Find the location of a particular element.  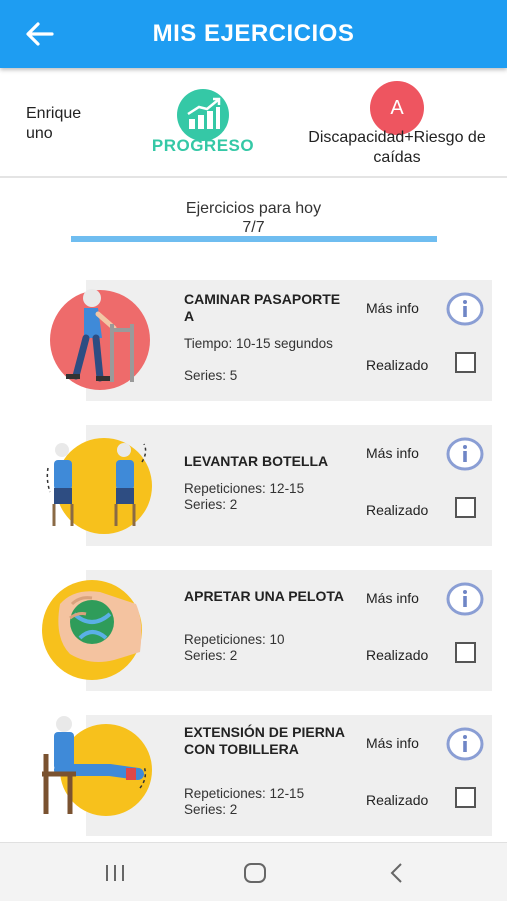

back-chevron-icon is located at coordinates (397, 873).